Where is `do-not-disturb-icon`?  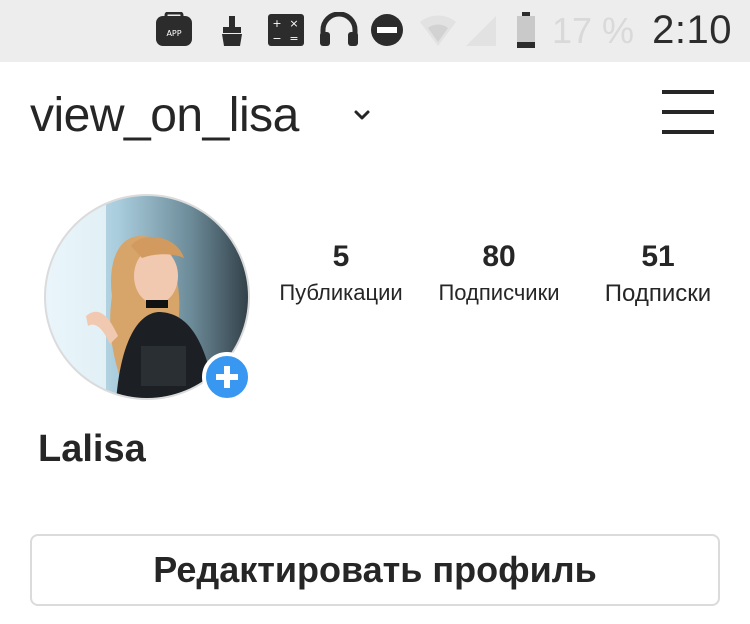 do-not-disturb-icon is located at coordinates (387, 30).